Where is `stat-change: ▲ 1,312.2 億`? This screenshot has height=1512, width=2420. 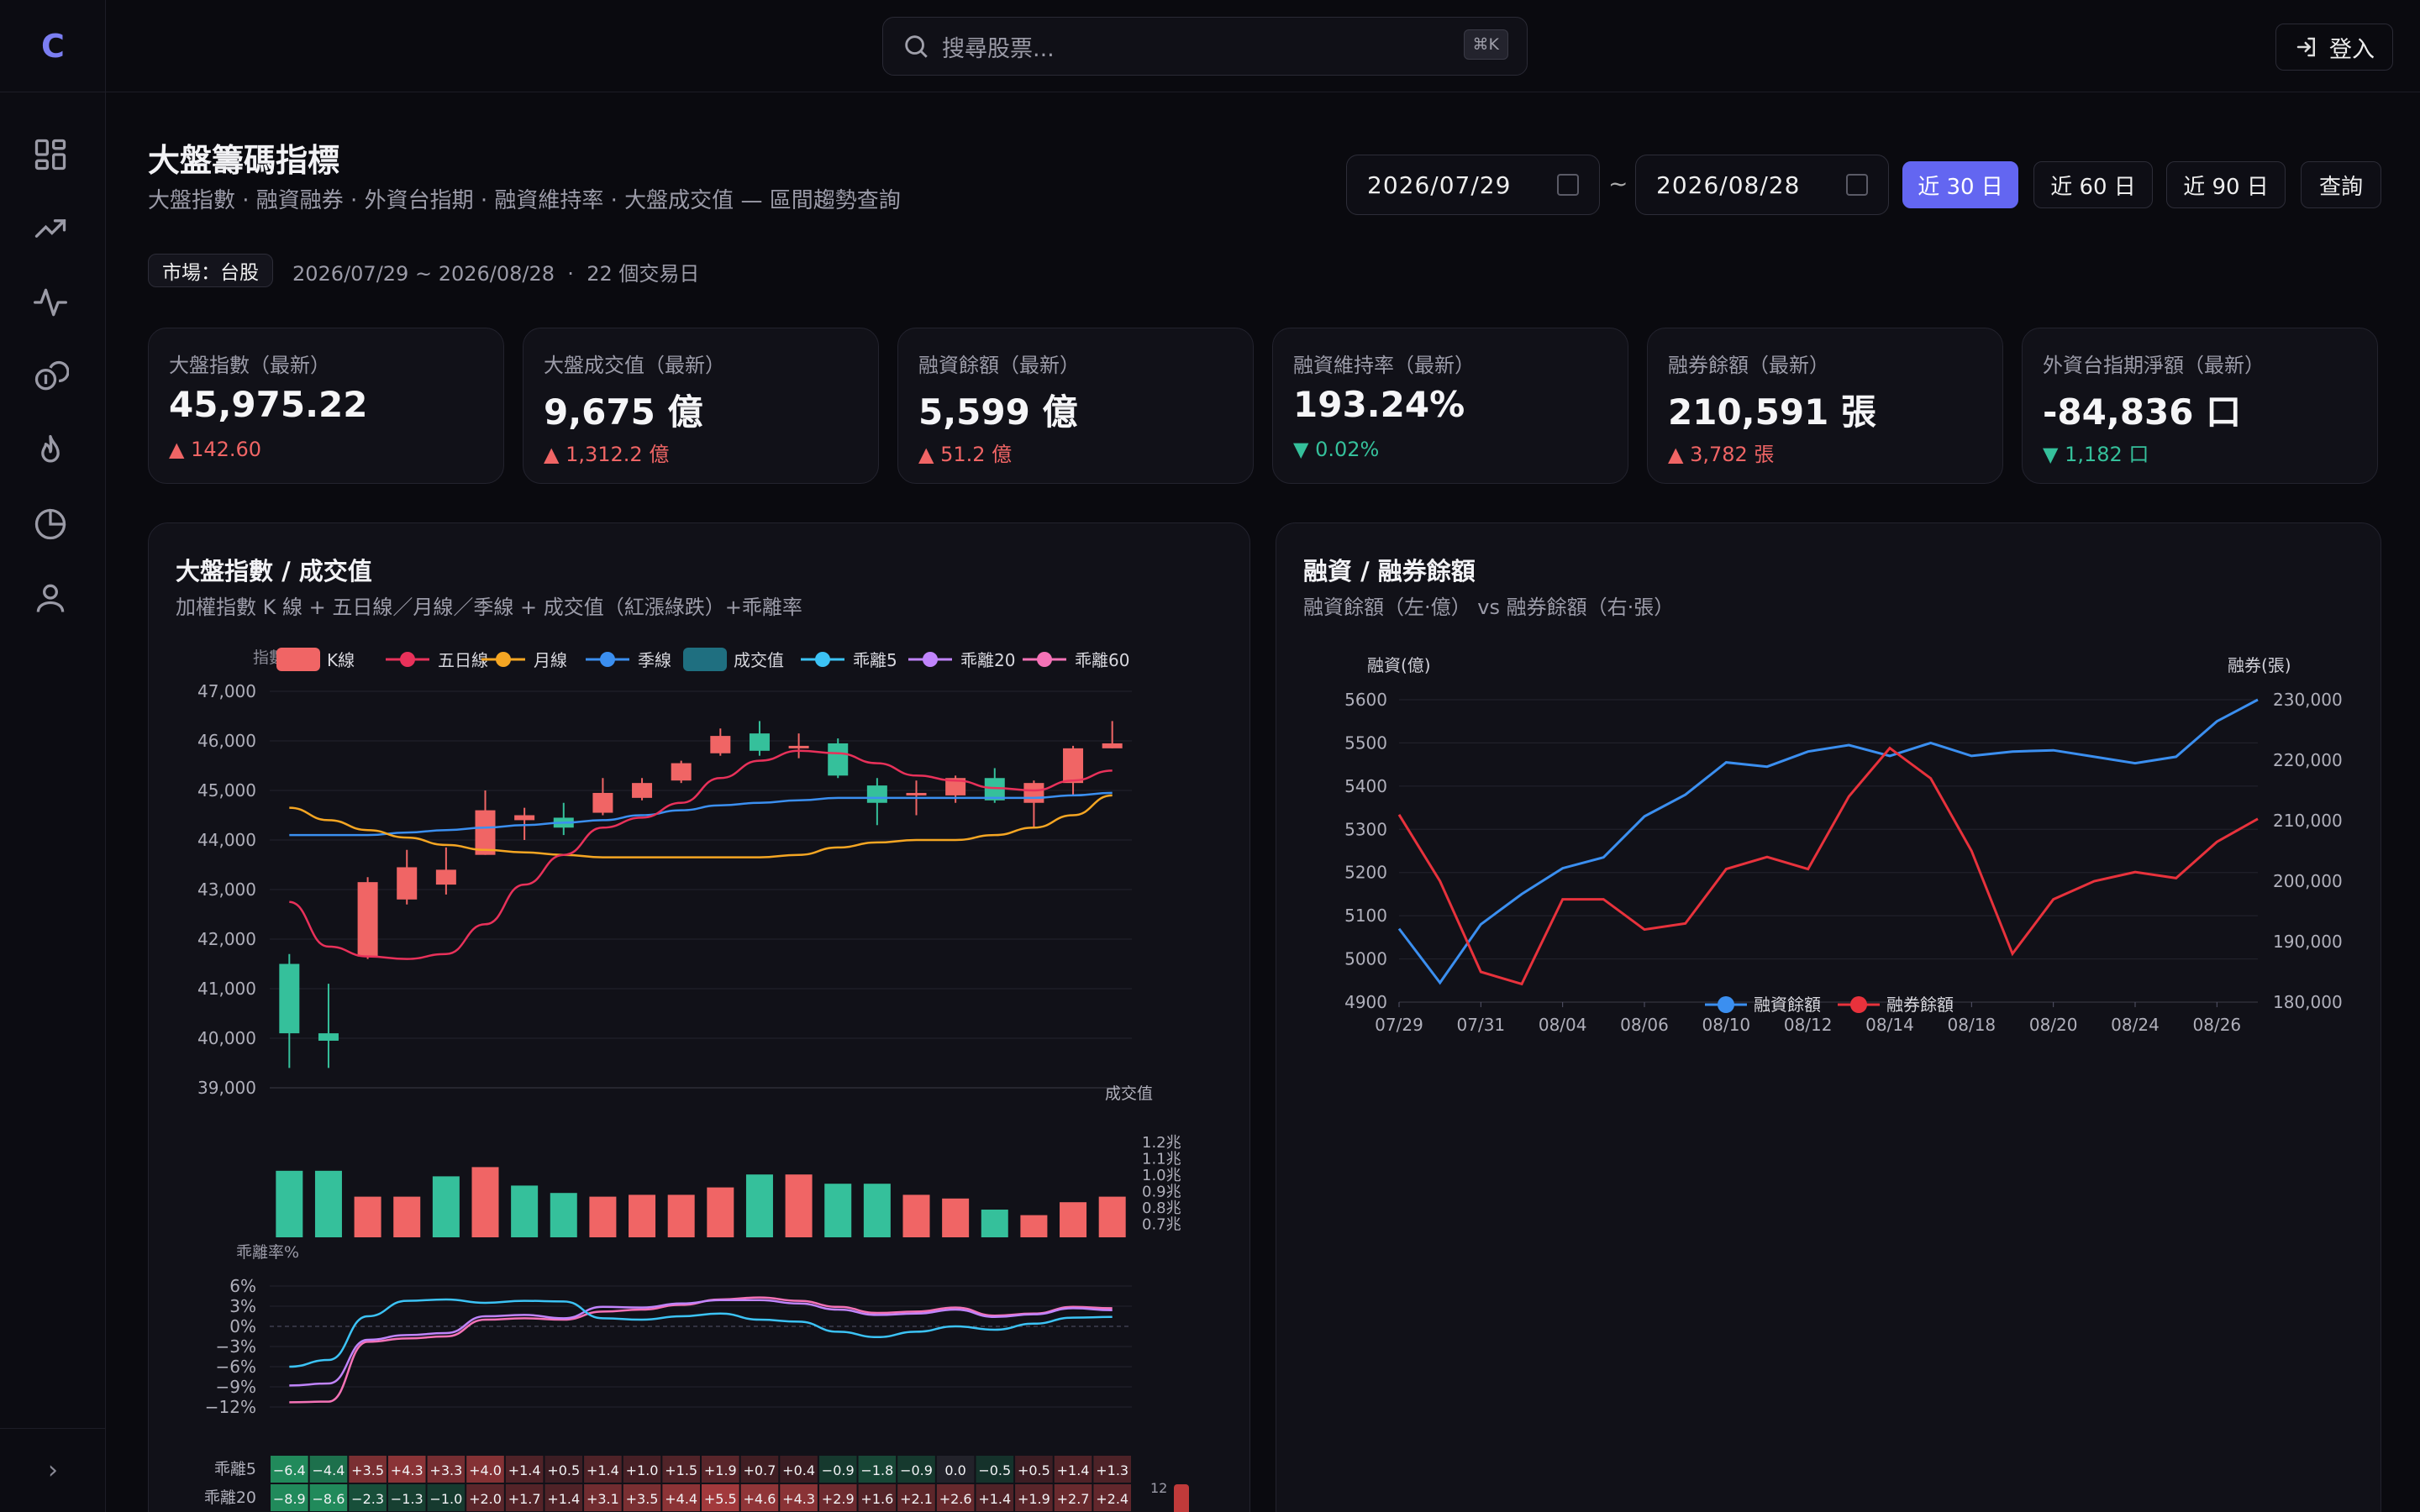 stat-change: ▲ 1,312.2 億 is located at coordinates (607, 454).